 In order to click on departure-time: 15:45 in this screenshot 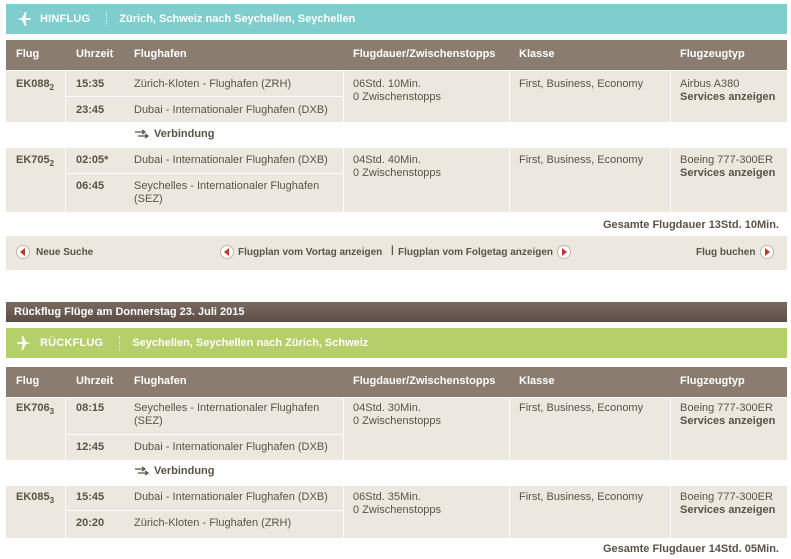, I will do `click(90, 497)`.